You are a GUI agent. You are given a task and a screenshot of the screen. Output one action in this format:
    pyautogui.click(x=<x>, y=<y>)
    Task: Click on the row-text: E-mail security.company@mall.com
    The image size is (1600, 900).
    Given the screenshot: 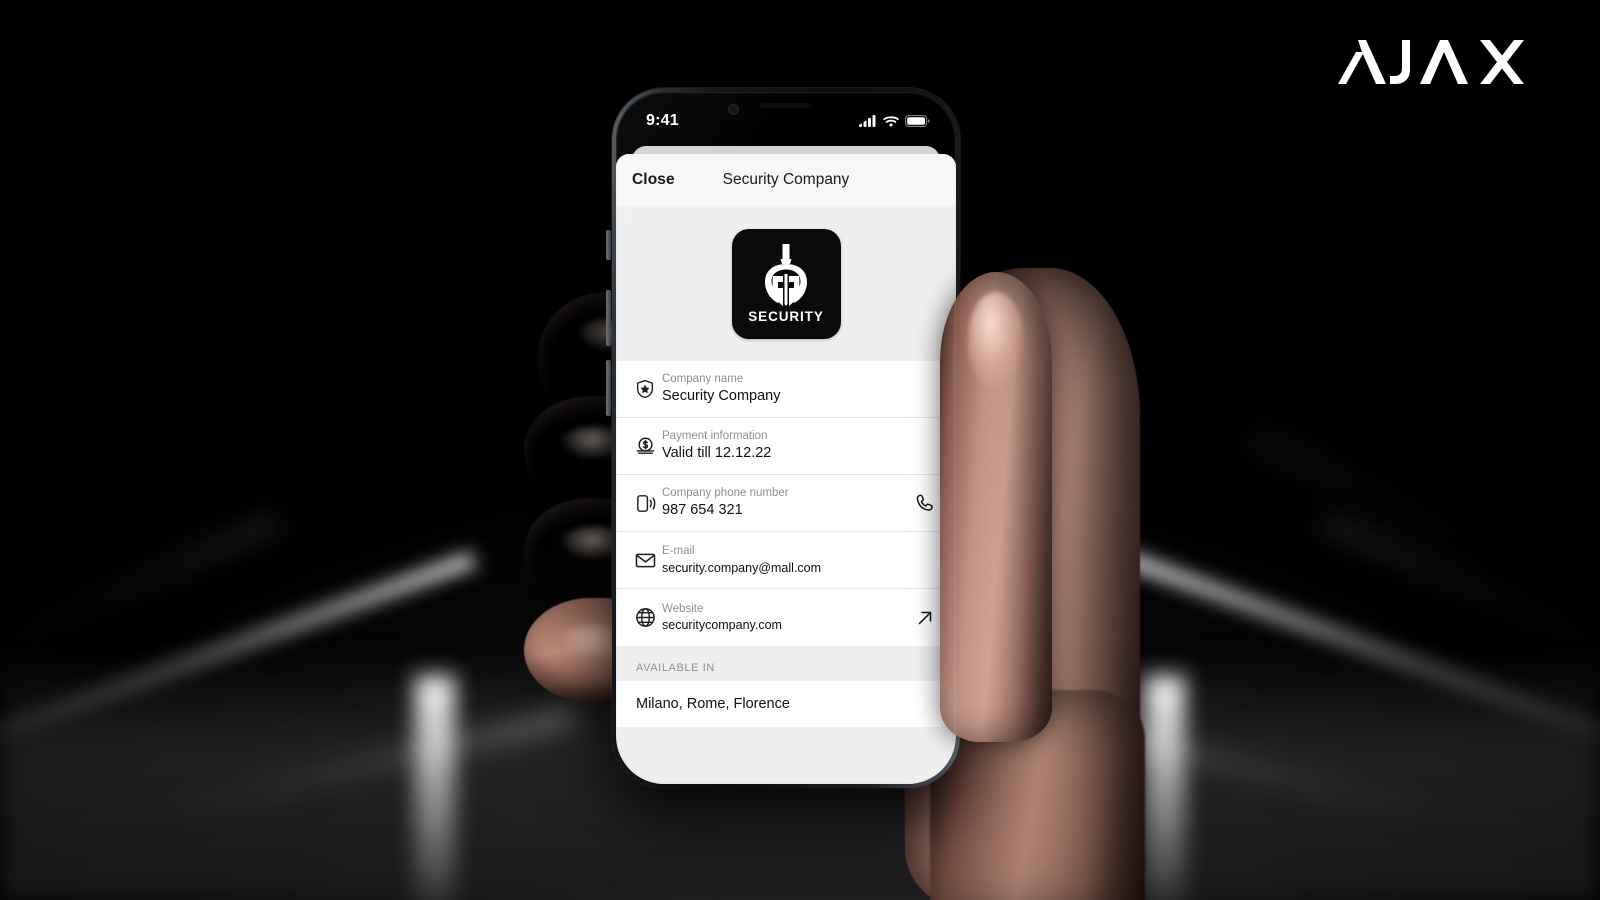 What is the action you would take?
    pyautogui.click(x=785, y=560)
    